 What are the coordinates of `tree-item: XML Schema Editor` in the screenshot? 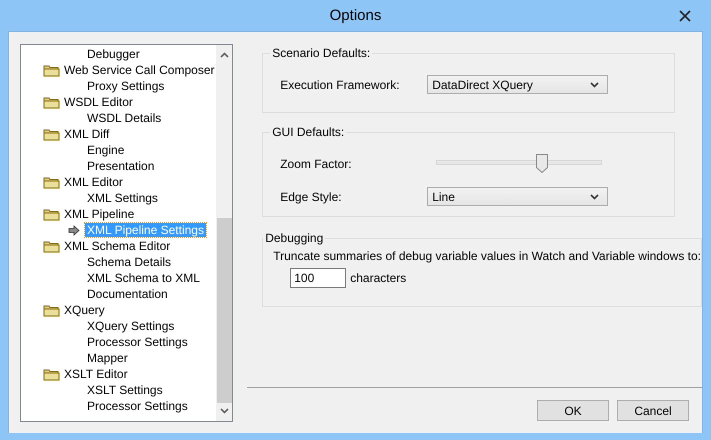 It's located at (117, 246).